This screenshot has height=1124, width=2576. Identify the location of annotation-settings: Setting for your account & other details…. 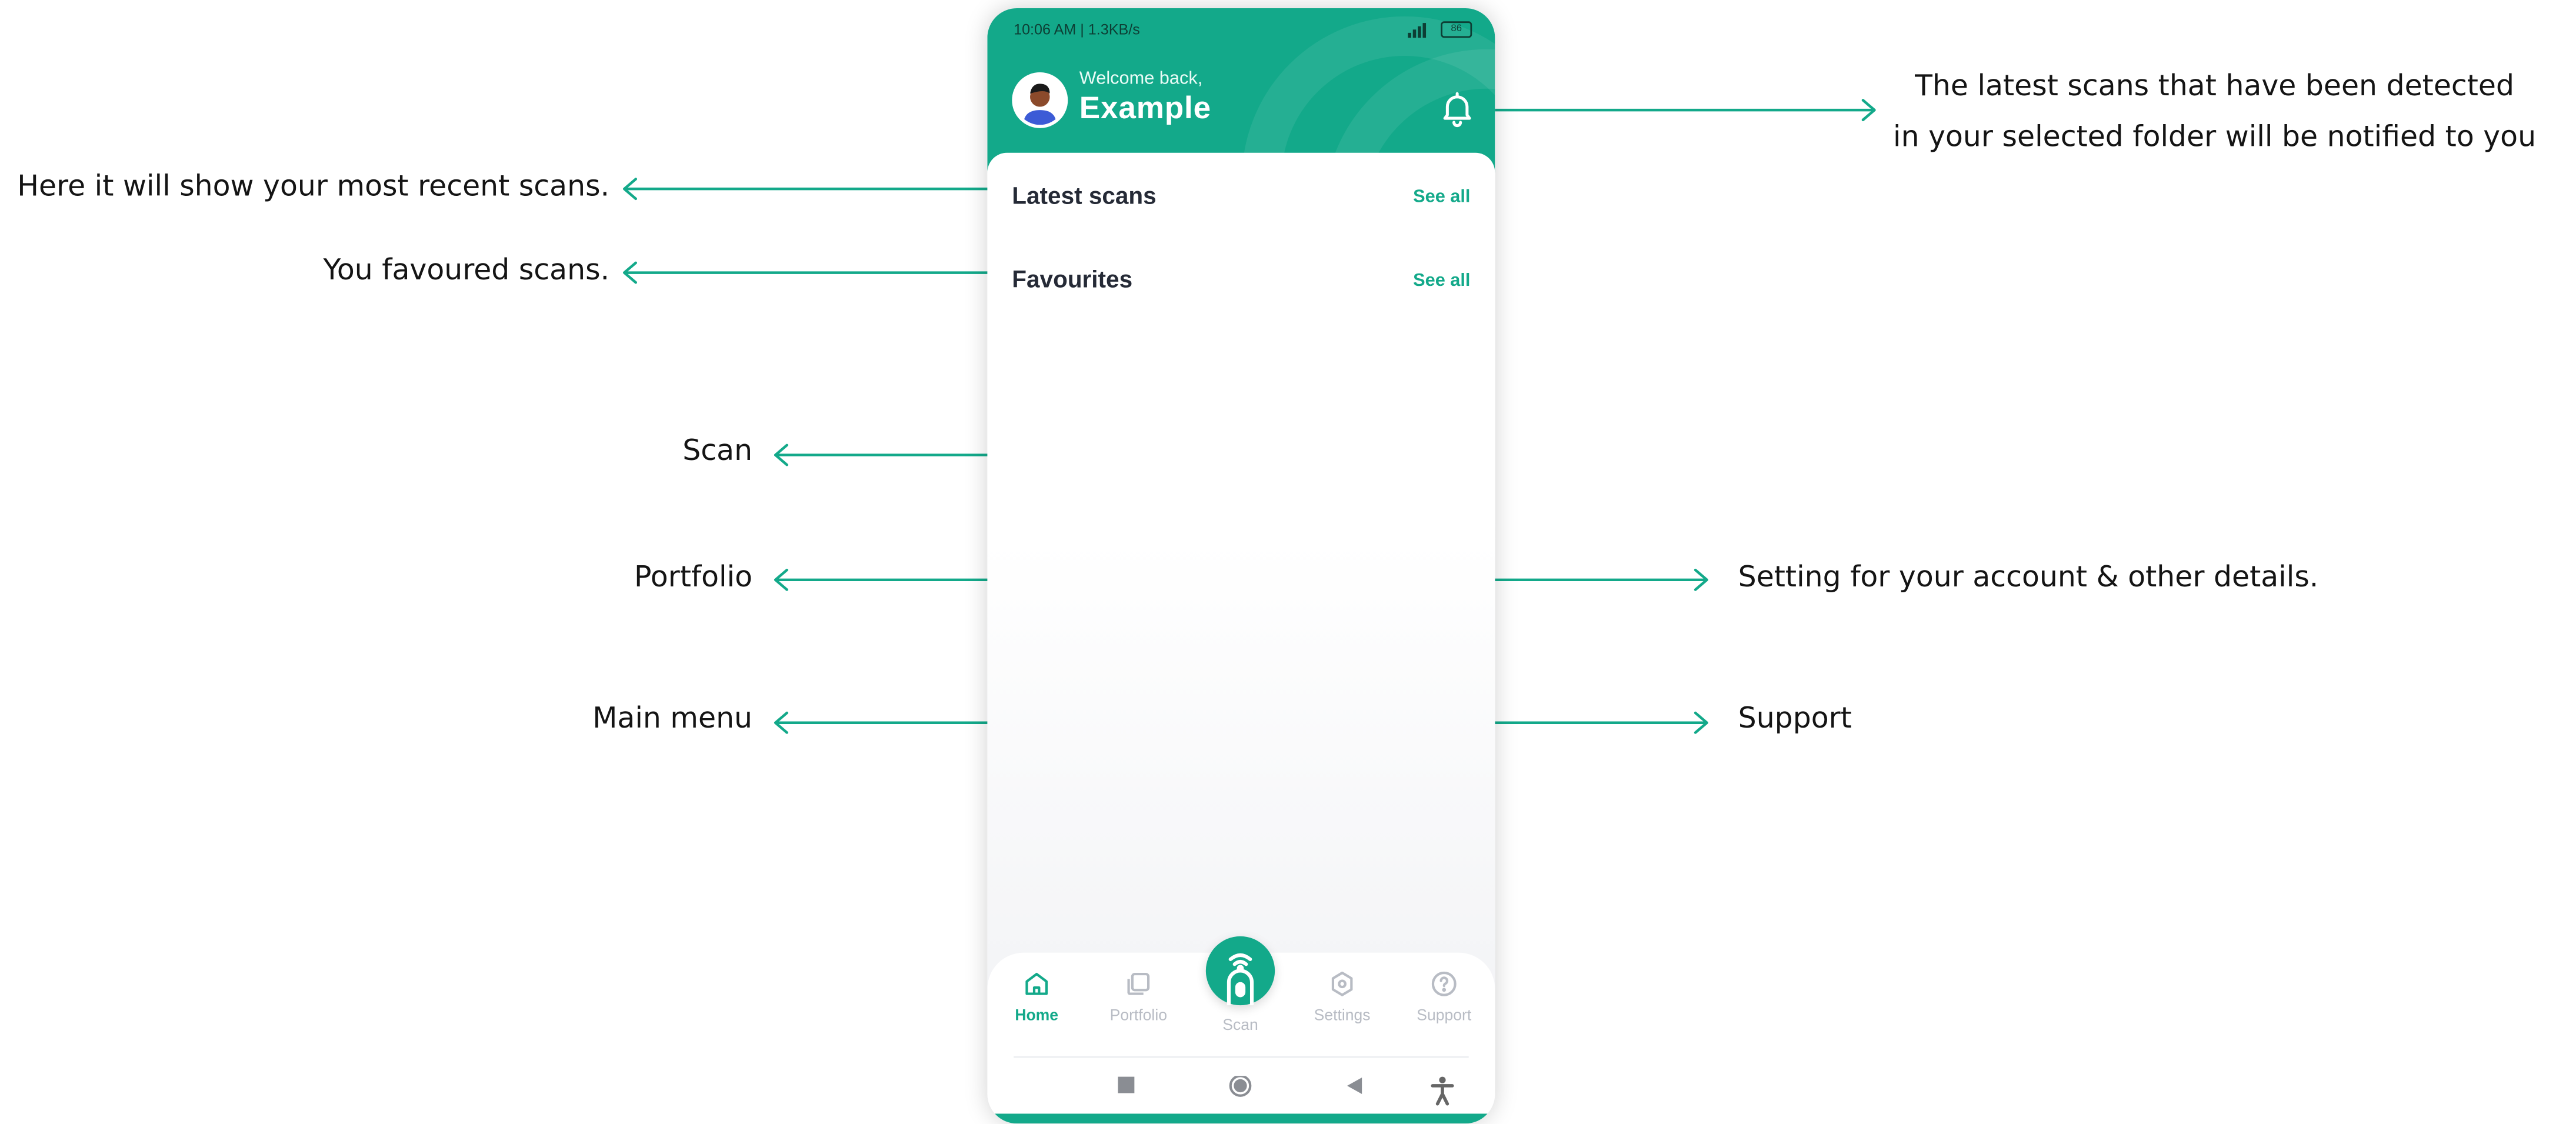
(2028, 578).